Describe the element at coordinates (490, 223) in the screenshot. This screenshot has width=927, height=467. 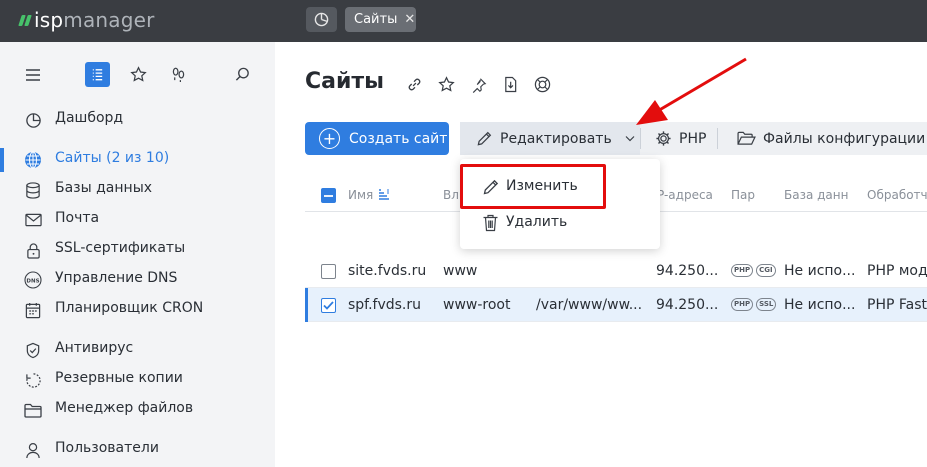
I see `trash-icon` at that location.